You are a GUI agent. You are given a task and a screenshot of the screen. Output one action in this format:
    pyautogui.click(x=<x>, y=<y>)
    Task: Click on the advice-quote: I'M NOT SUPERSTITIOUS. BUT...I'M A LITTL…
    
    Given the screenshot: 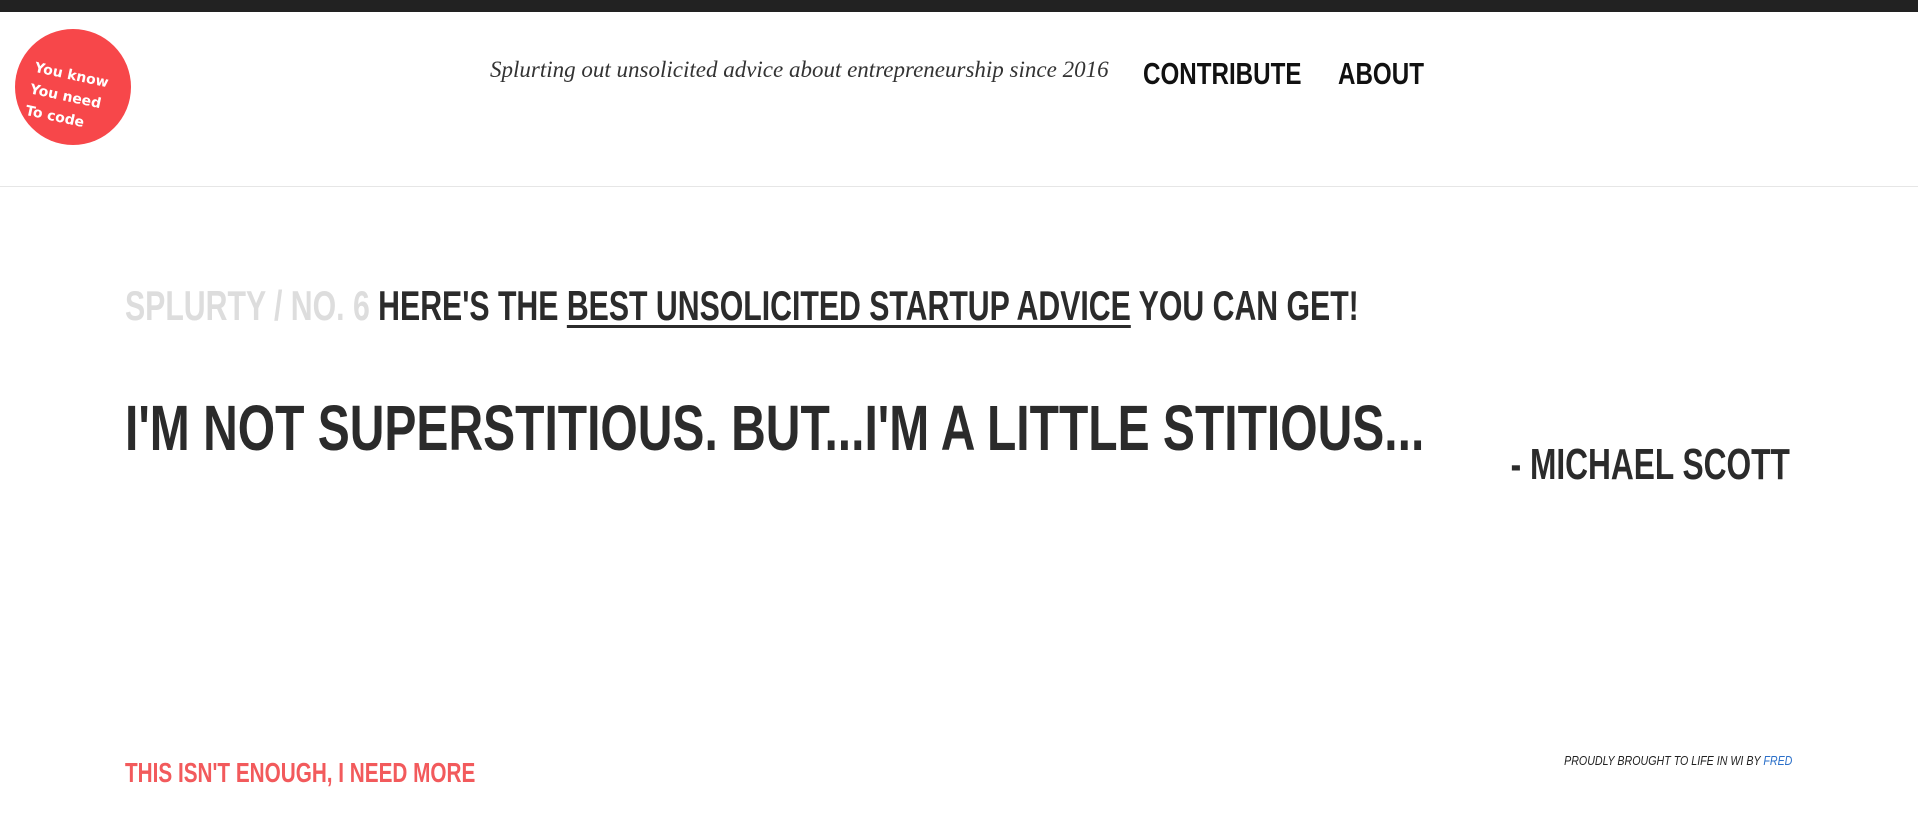 What is the action you would take?
    pyautogui.click(x=775, y=427)
    